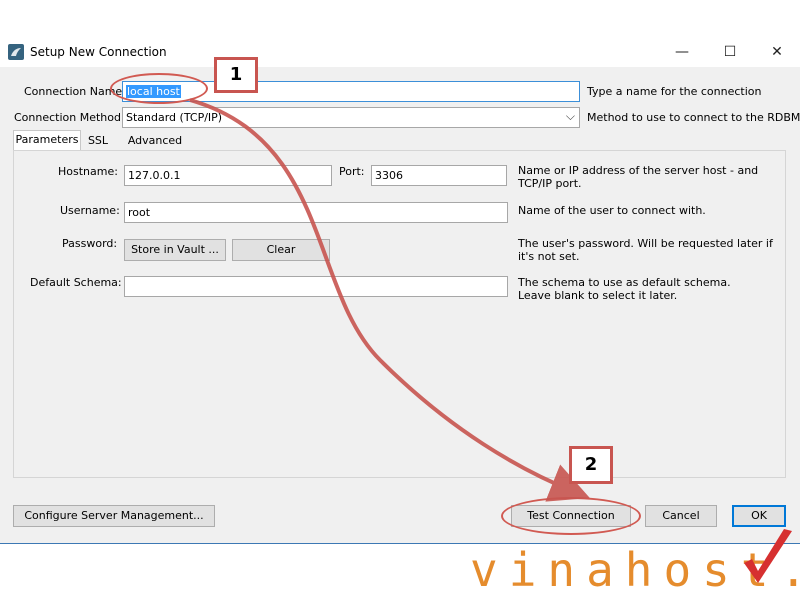  Describe the element at coordinates (635, 562) in the screenshot. I see `vinahost-logo: vinahost.` at that location.